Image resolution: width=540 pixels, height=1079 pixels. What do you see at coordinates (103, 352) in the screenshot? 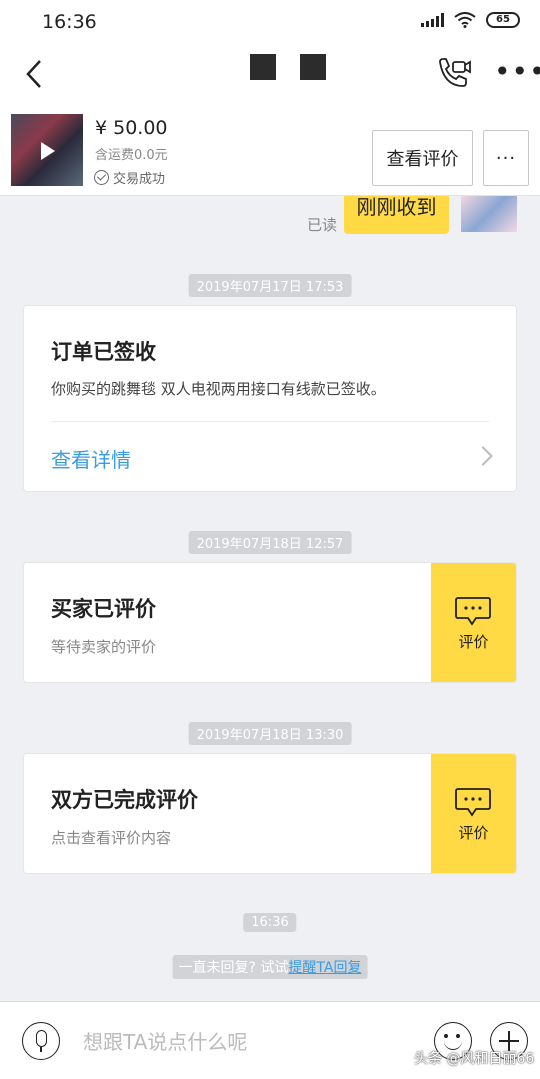
I see `card-title: 订单已签收` at bounding box center [103, 352].